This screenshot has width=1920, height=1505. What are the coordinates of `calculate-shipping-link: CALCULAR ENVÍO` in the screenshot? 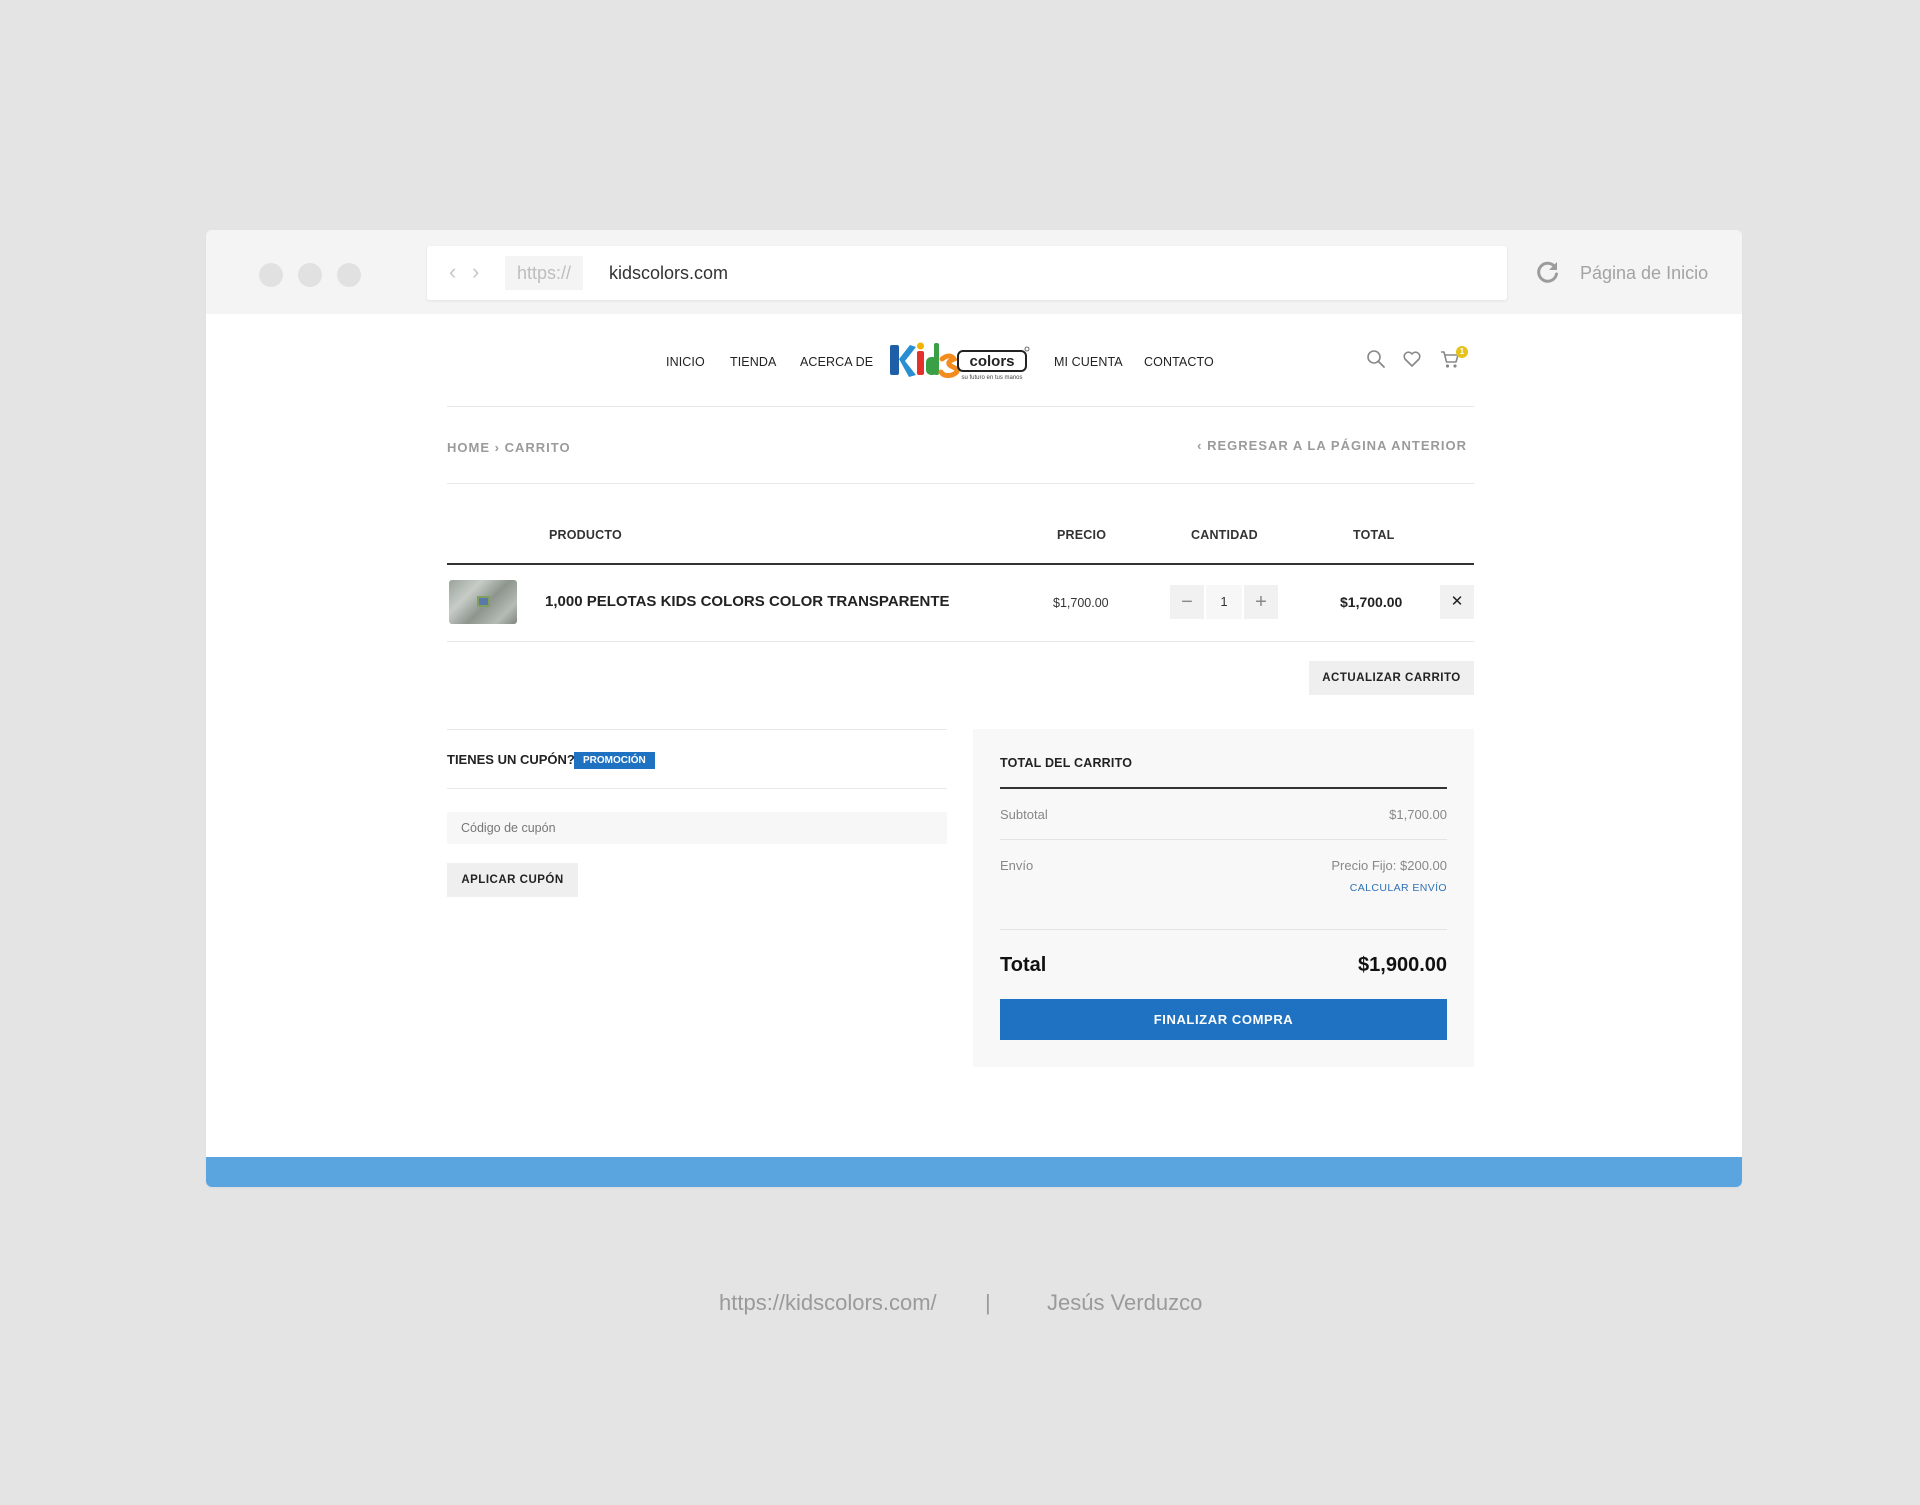 It's located at (1398, 888).